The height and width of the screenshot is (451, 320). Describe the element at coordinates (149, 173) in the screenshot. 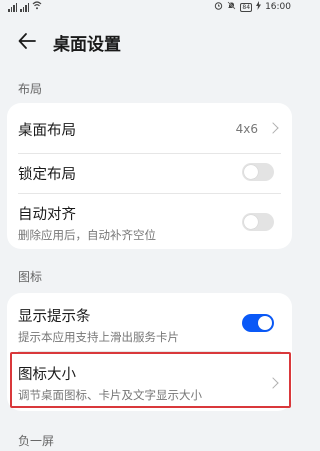

I see `lock-layout-row: 锁定布局` at that location.